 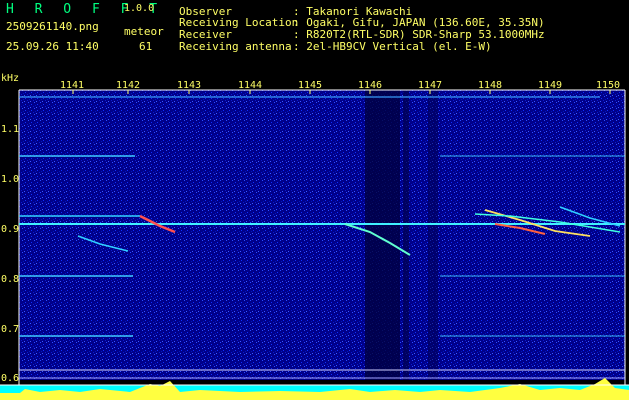 I want to click on antenna-key: Receiving antenna, so click(x=235, y=46).